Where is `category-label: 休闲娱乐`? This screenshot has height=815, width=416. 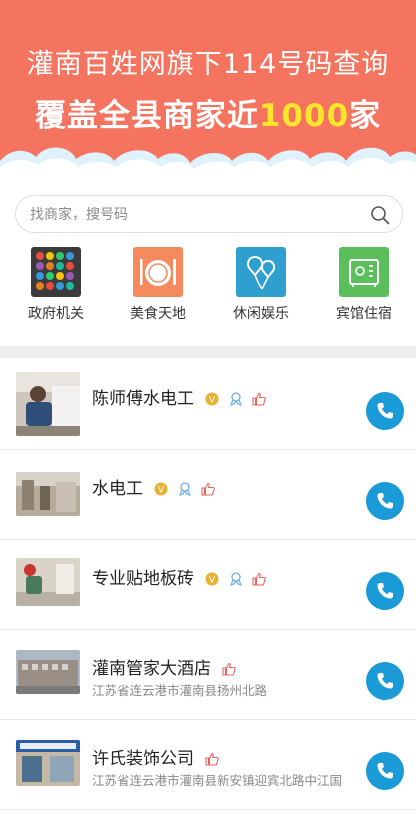 category-label: 休闲娱乐 is located at coordinates (261, 314).